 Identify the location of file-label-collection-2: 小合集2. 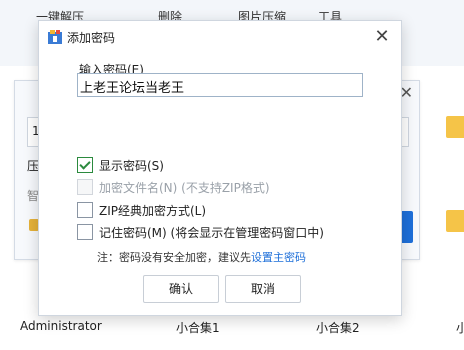
(338, 327).